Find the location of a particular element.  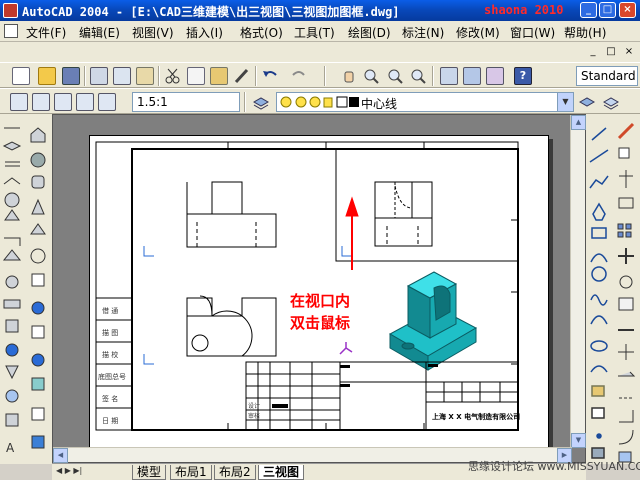

copy-icon is located at coordinates (196, 76).